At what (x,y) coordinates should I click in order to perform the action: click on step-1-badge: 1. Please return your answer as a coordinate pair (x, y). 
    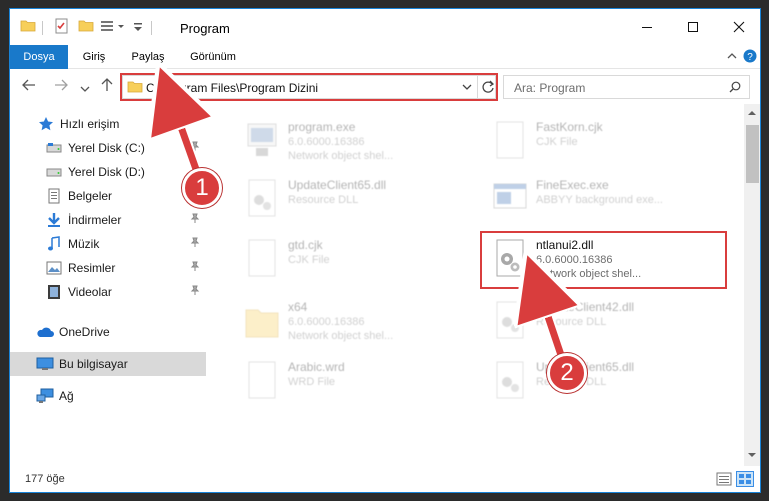
    Looking at the image, I should click on (202, 188).